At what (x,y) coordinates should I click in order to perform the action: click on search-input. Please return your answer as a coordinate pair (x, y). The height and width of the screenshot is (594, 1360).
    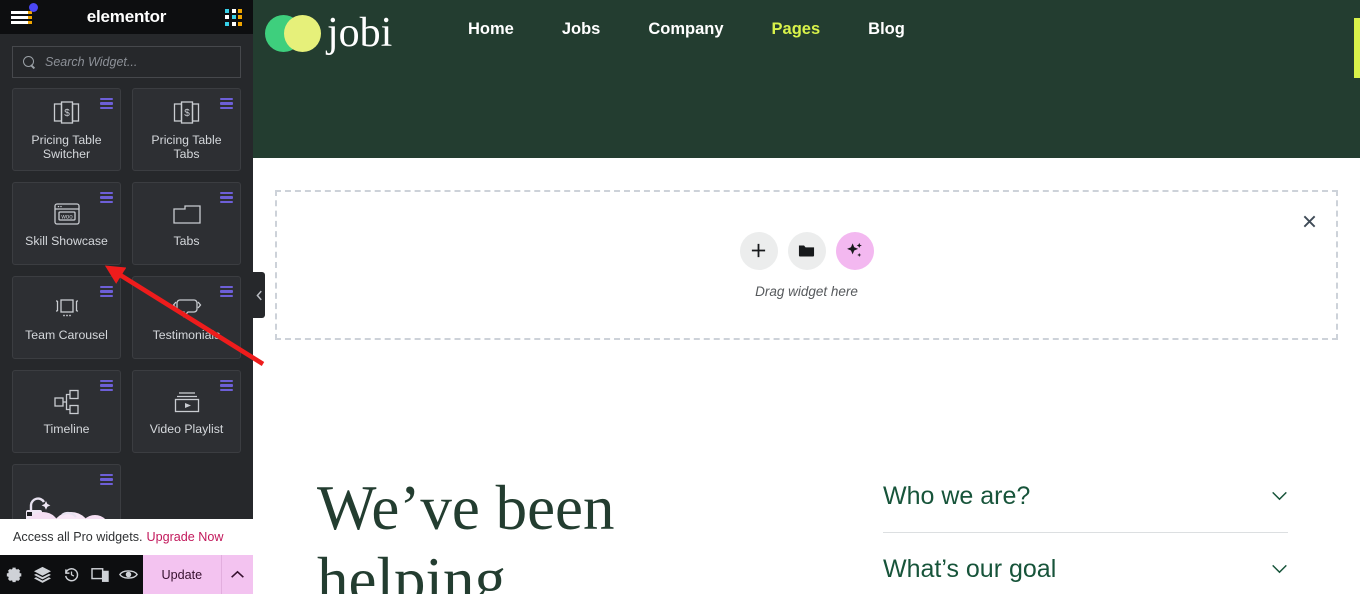
    Looking at the image, I should click on (137, 62).